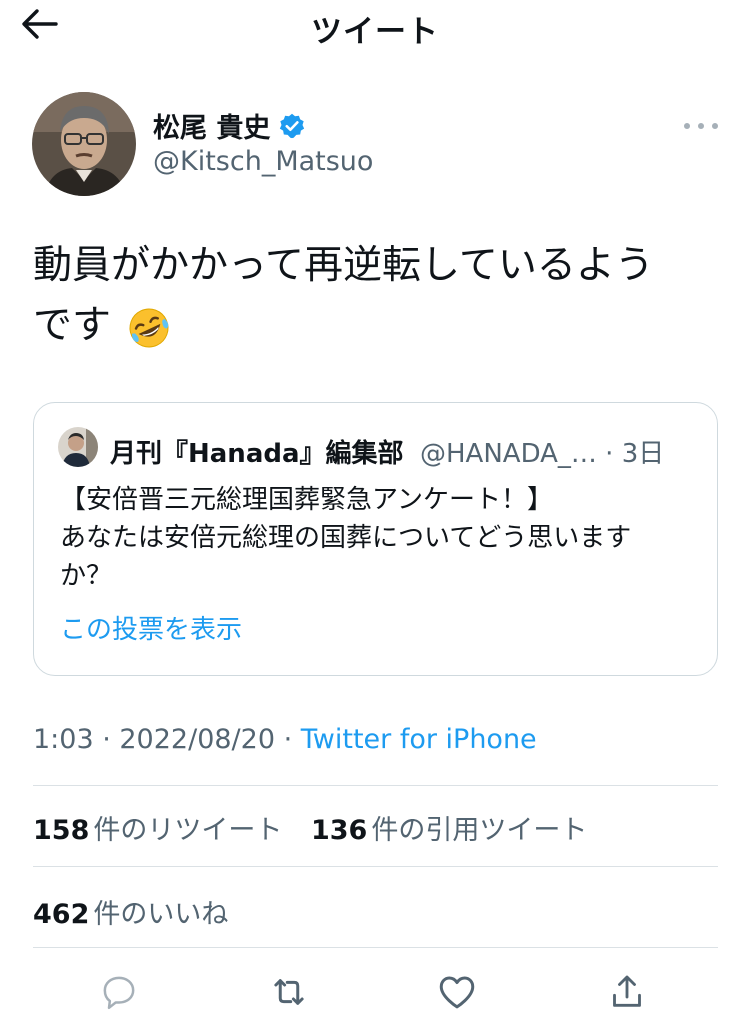  I want to click on quoted-text-line: か？, so click(86, 576).